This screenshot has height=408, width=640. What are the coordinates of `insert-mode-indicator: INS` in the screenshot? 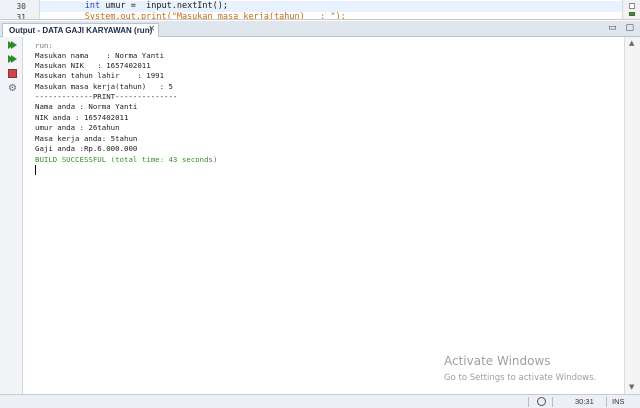 It's located at (618, 401).